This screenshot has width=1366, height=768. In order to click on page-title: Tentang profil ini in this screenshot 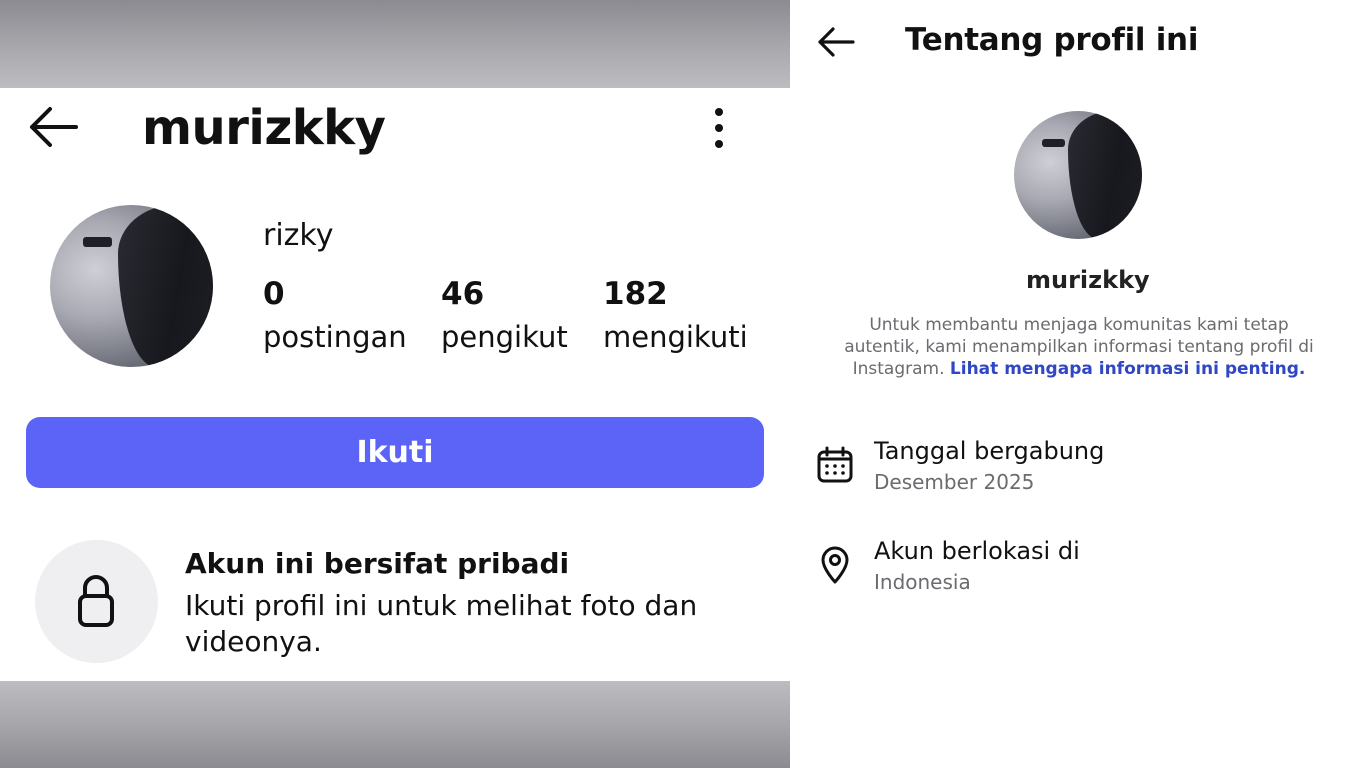, I will do `click(1052, 40)`.